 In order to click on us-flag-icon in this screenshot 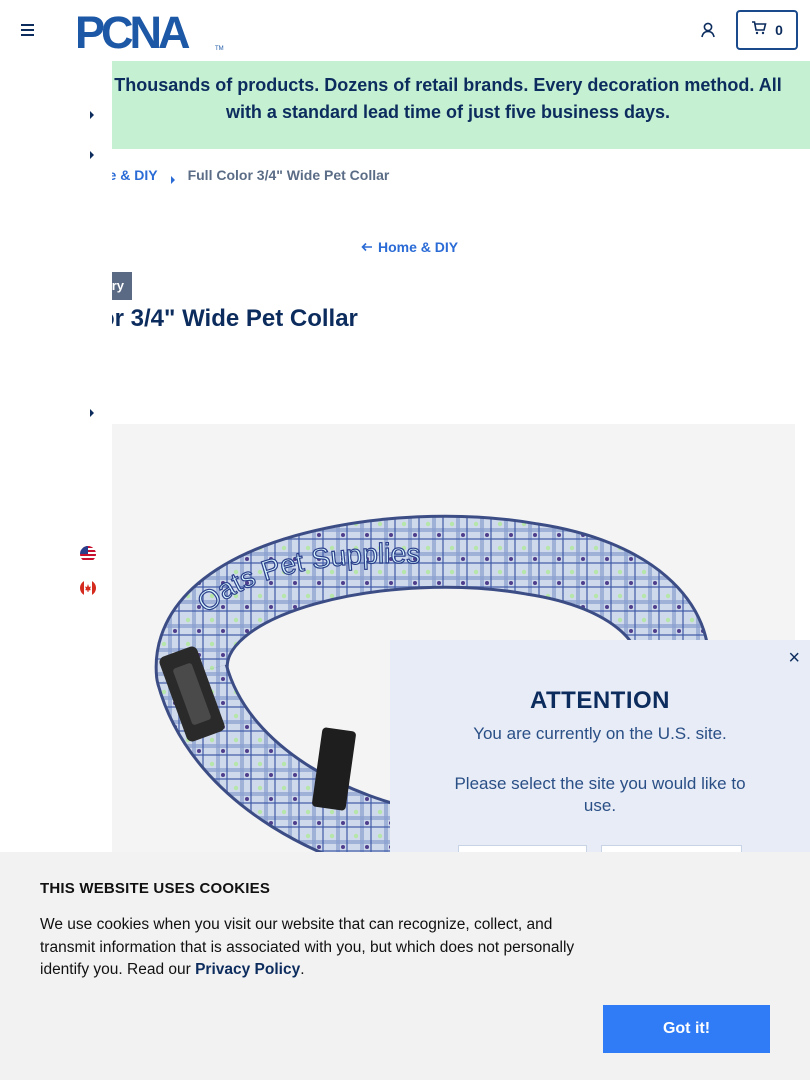, I will do `click(88, 554)`.